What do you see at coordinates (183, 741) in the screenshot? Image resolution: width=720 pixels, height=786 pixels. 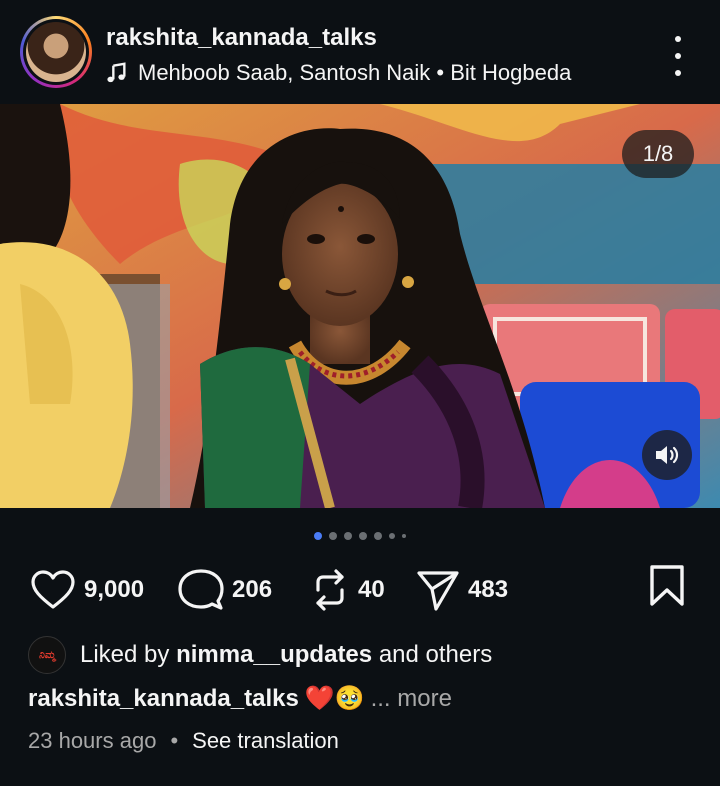 I see `post-meta: 23 hours ago • See translation` at bounding box center [183, 741].